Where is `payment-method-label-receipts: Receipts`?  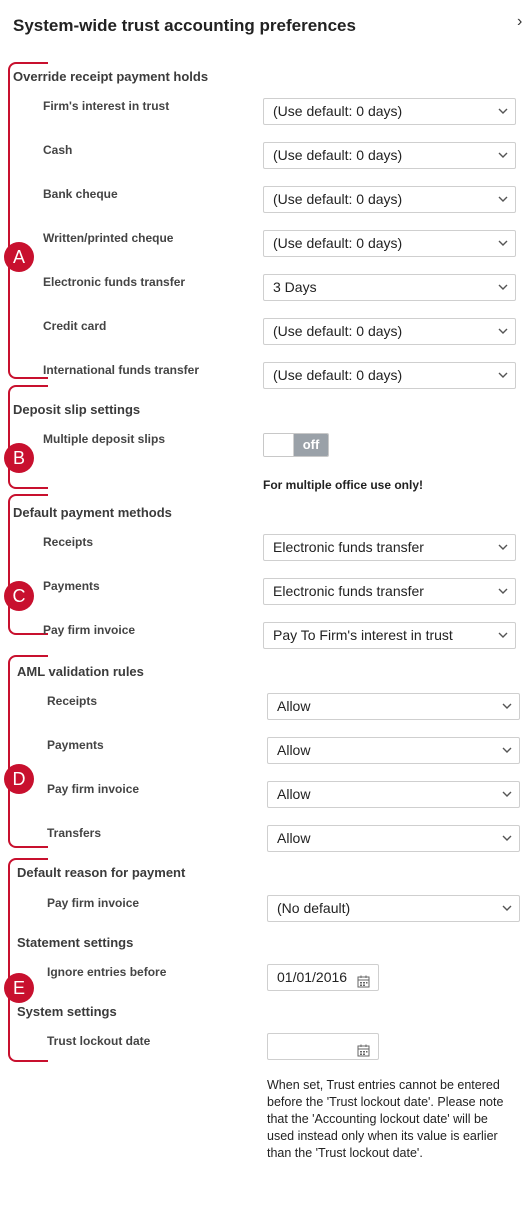 payment-method-label-receipts: Receipts is located at coordinates (68, 542).